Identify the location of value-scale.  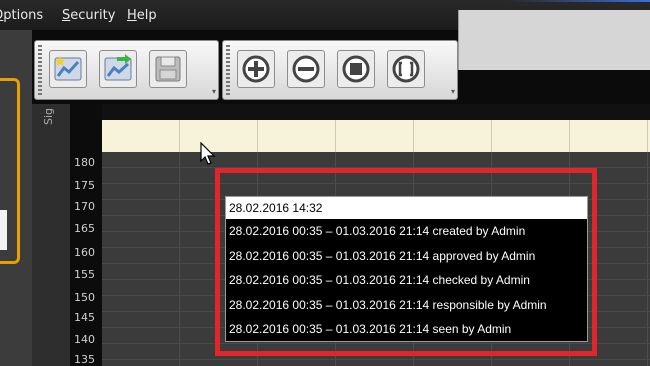
(86, 235).